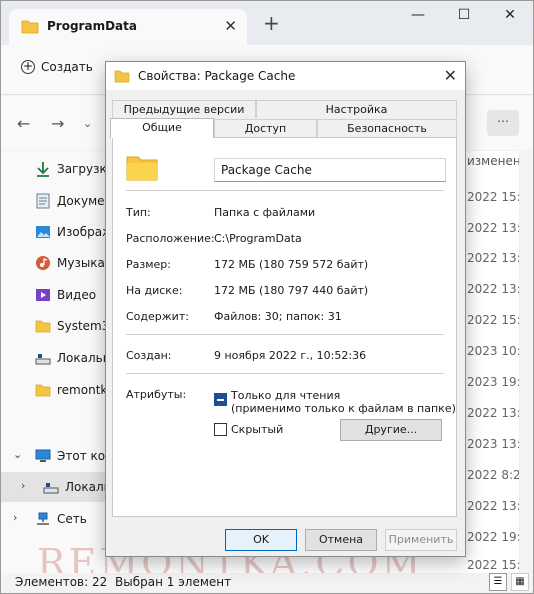 Image resolution: width=534 pixels, height=594 pixels. I want to click on apply-button: Применить, so click(421, 540).